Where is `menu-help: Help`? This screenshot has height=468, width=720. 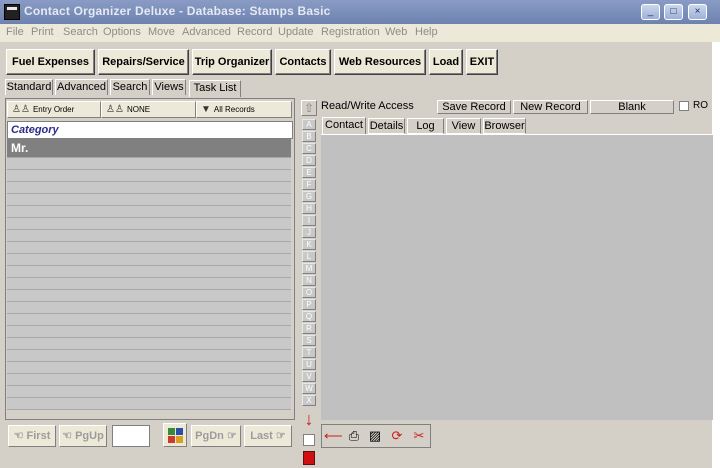
menu-help: Help is located at coordinates (426, 32).